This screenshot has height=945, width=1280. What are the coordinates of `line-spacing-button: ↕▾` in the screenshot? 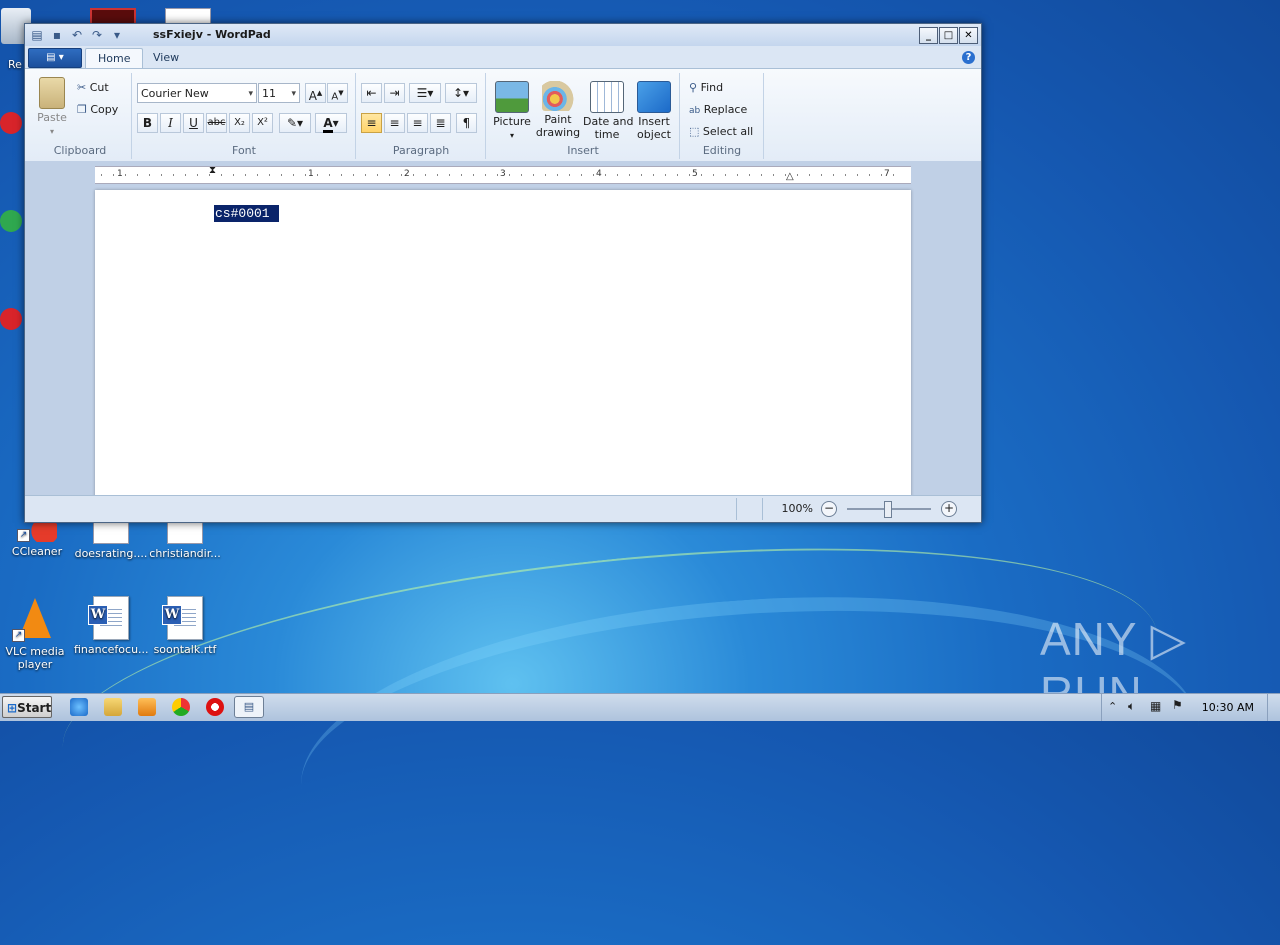 It's located at (461, 93).